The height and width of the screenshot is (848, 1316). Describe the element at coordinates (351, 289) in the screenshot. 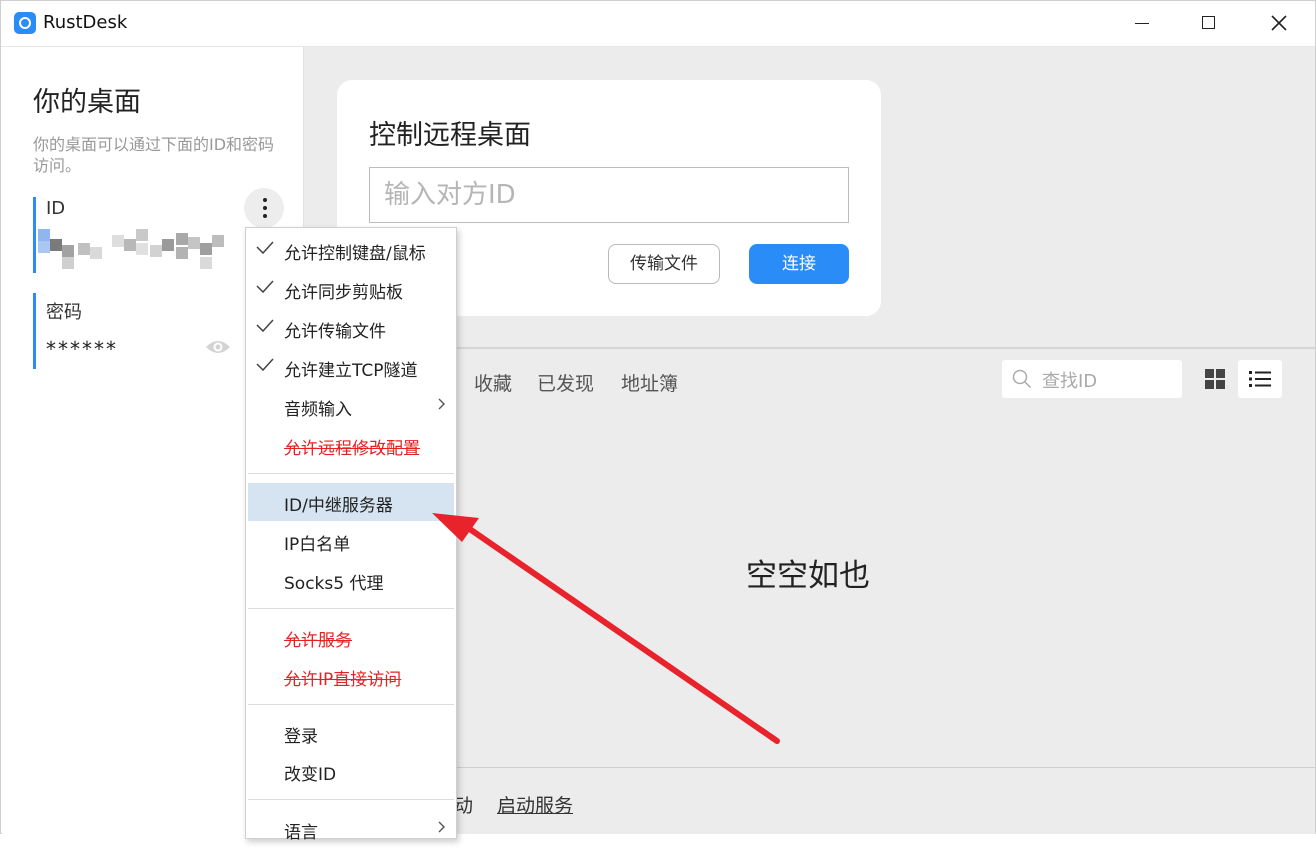

I see `menu-item-clipboard: 允许同步剪贴板` at that location.